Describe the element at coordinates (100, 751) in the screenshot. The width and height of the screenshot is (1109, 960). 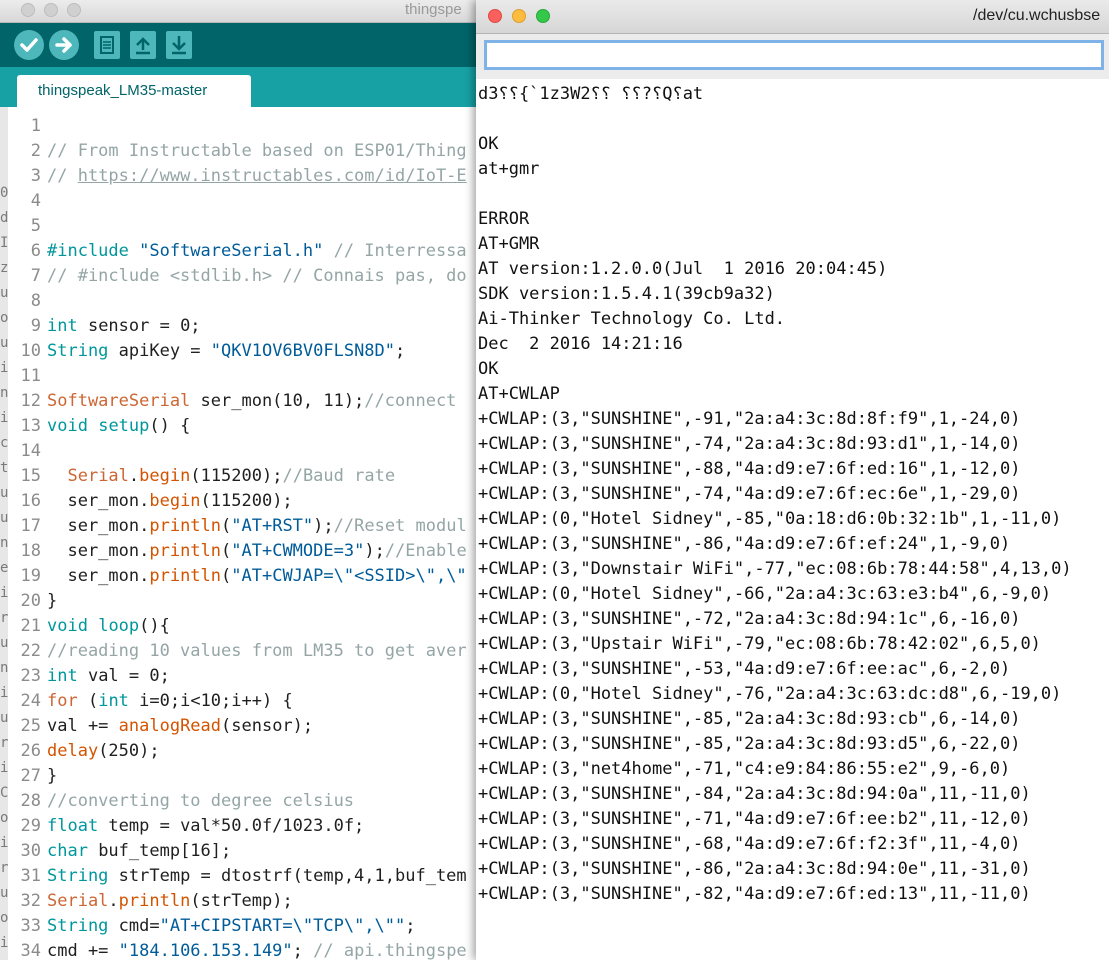
I see `line-code: delay(250);` at that location.